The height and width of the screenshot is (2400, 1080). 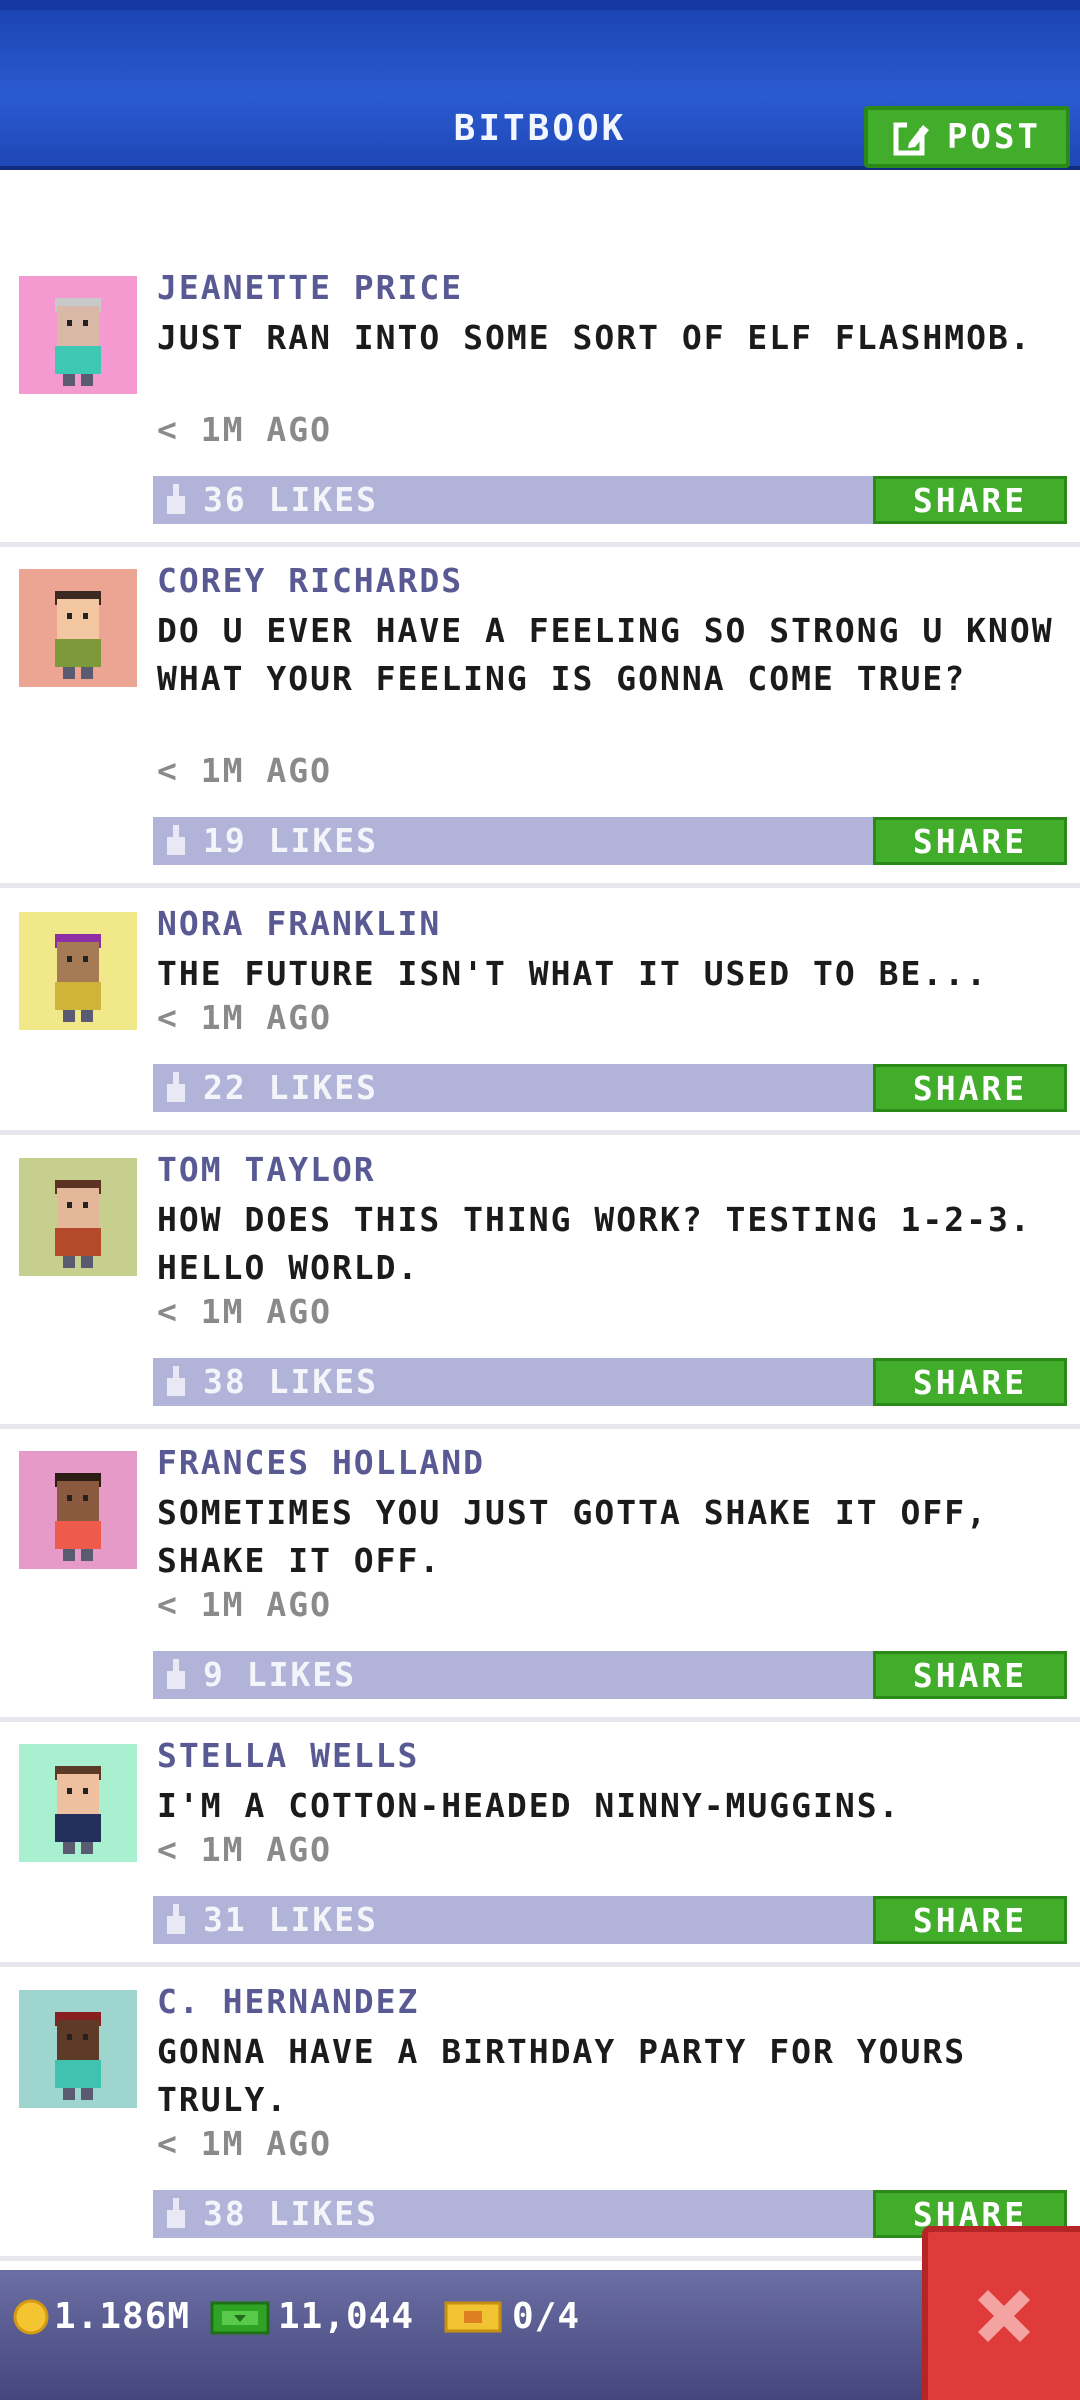 I want to click on coins-stat: 1.186M, so click(x=101, y=2316).